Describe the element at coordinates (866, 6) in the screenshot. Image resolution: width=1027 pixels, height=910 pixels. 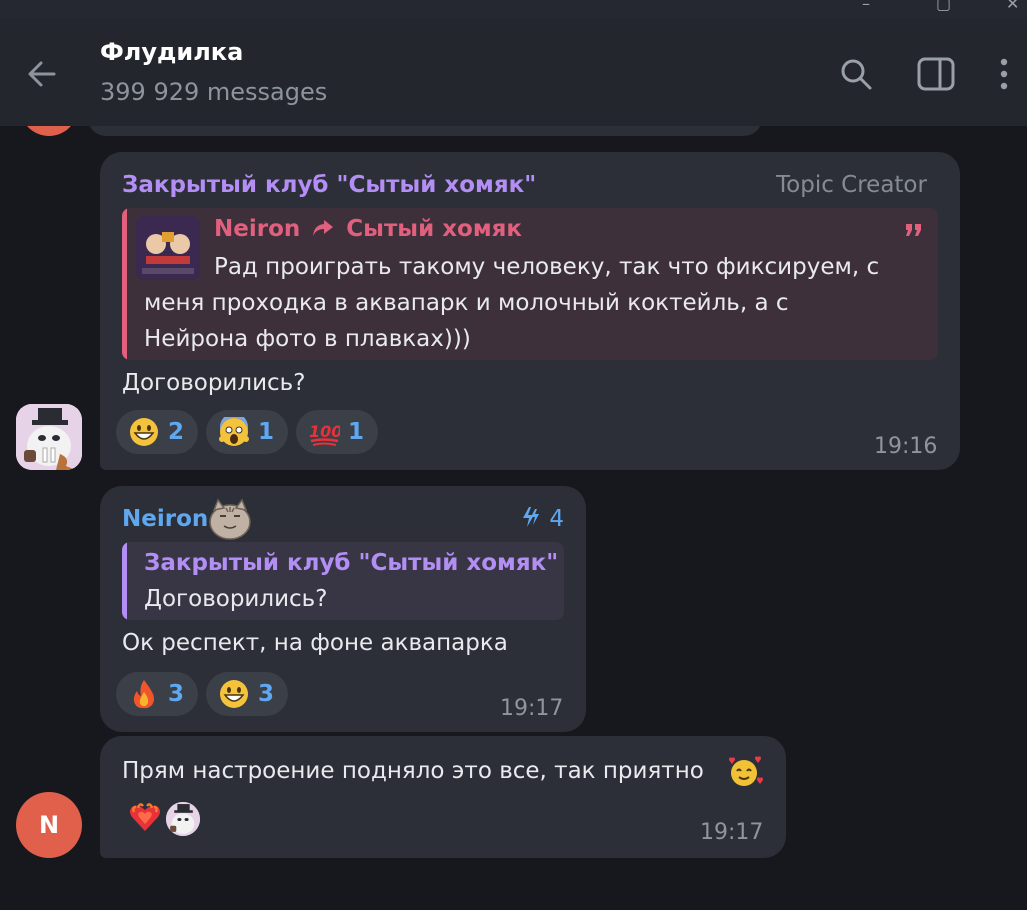
I see `minimize-icon: –` at that location.